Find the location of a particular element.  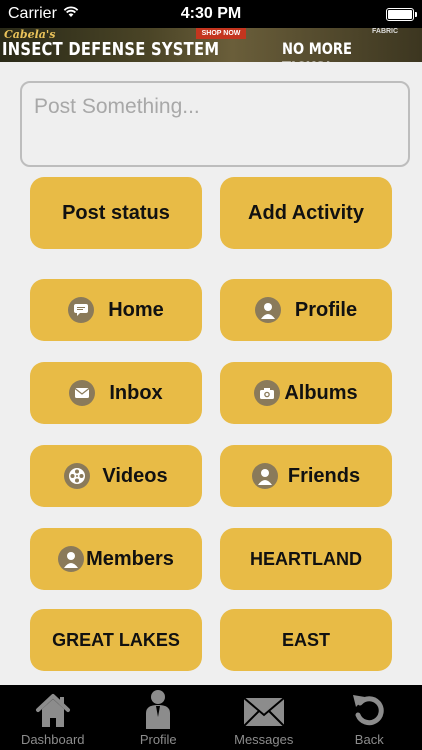

east-button: EAST is located at coordinates (306, 640).